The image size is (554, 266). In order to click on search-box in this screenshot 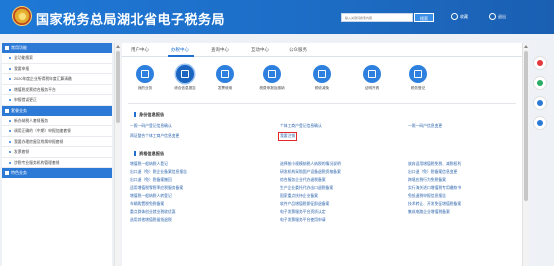, I will do `click(377, 17)`.